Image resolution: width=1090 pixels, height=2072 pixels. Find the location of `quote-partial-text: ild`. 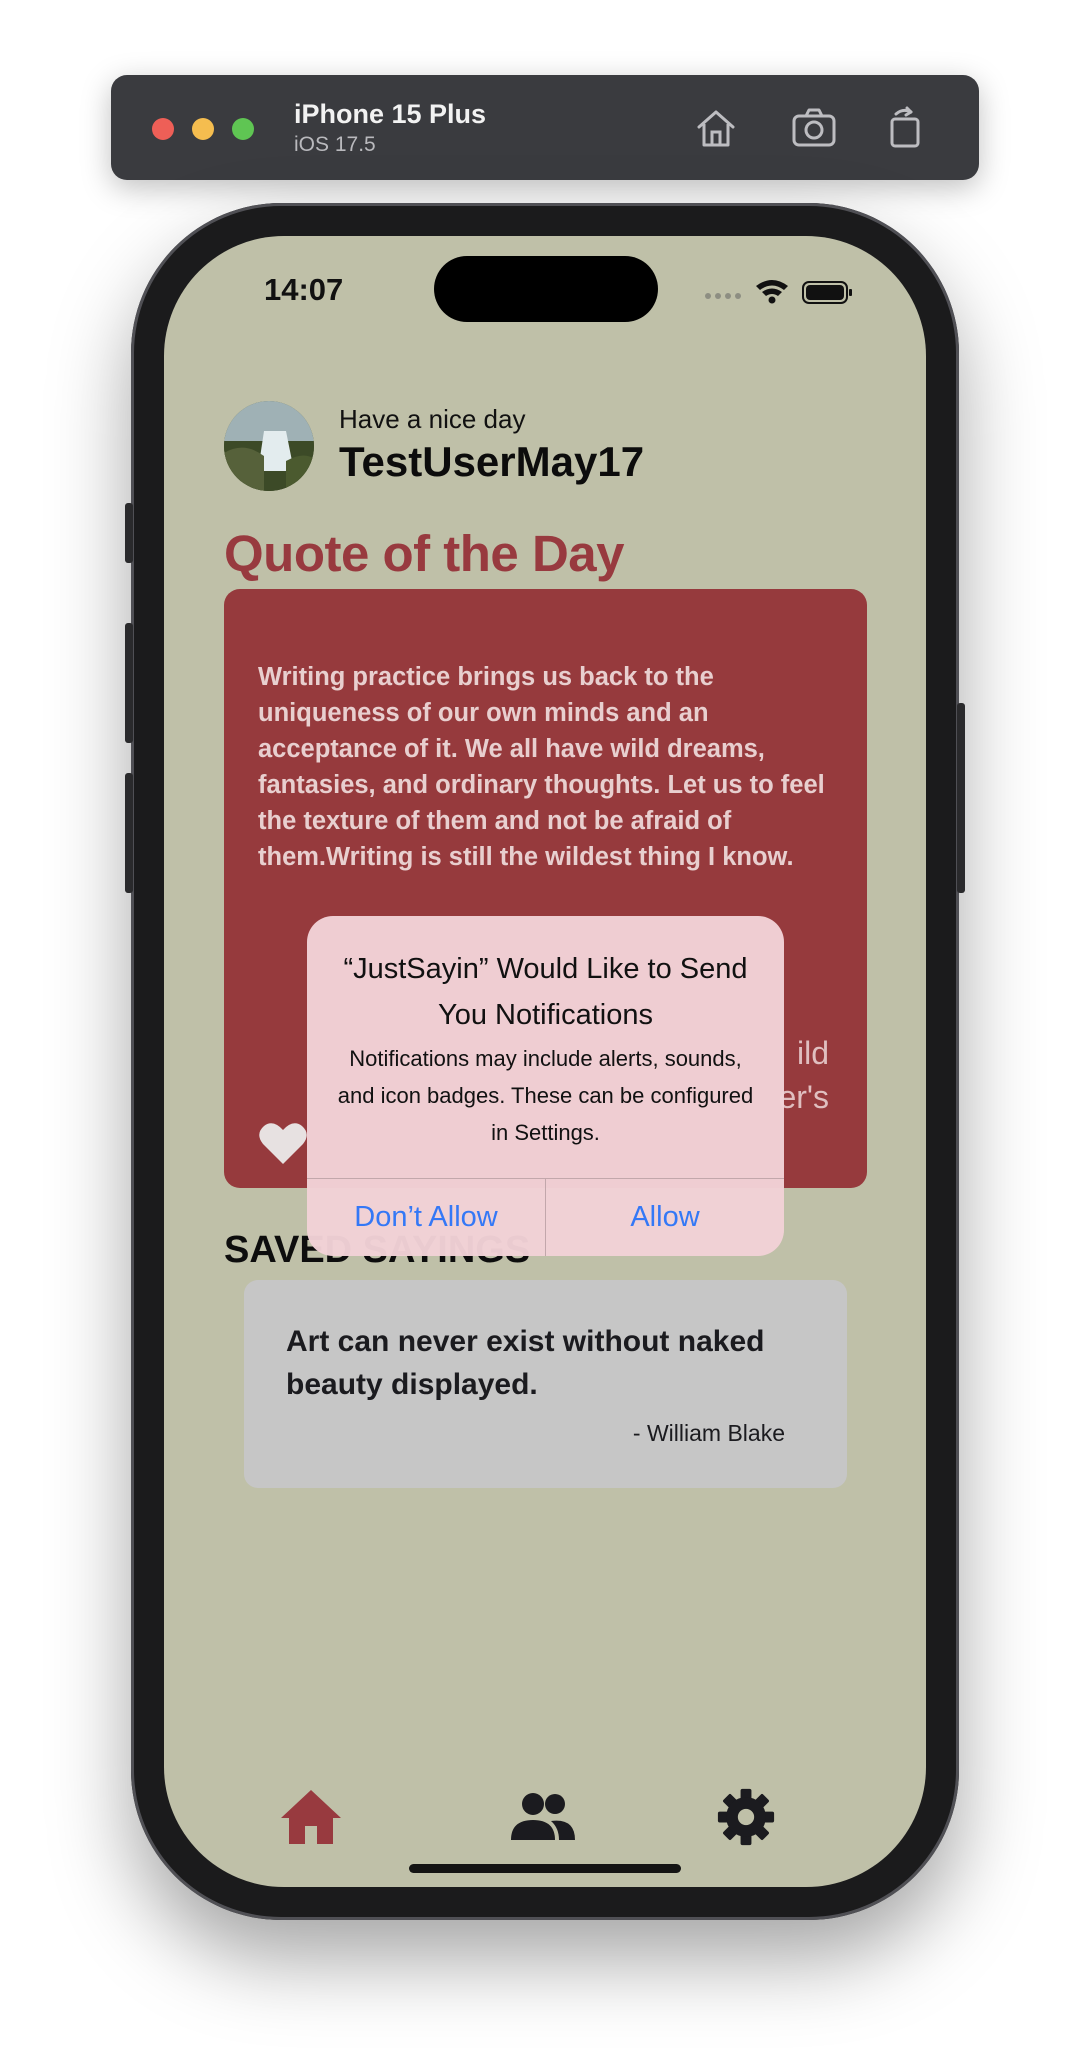

quote-partial-text: ild is located at coordinates (812, 1053).